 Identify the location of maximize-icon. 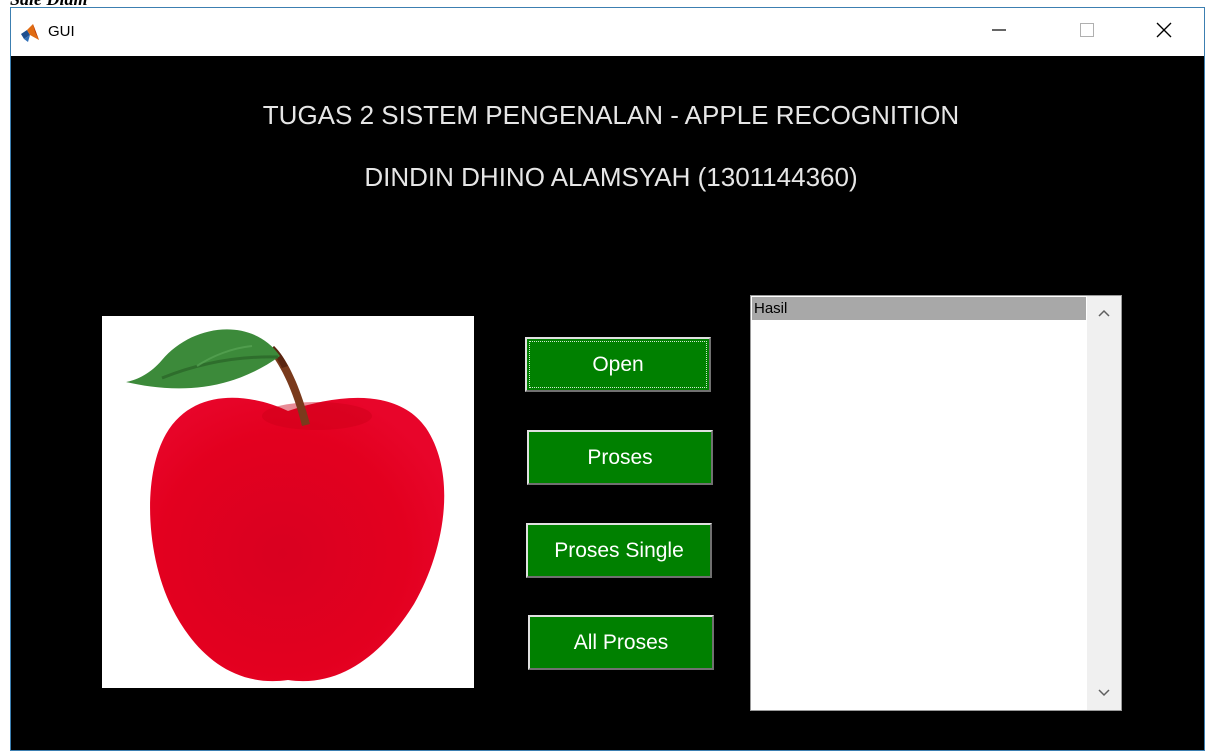
(1087, 32).